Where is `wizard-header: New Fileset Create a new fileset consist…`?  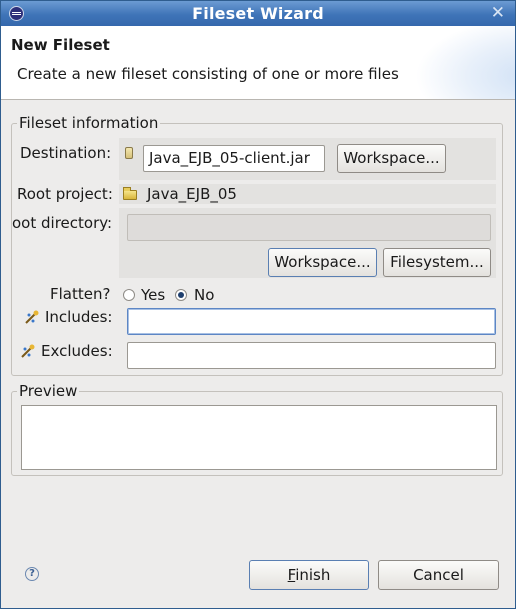
wizard-header: New Fileset Create a new fileset consist… is located at coordinates (258, 63).